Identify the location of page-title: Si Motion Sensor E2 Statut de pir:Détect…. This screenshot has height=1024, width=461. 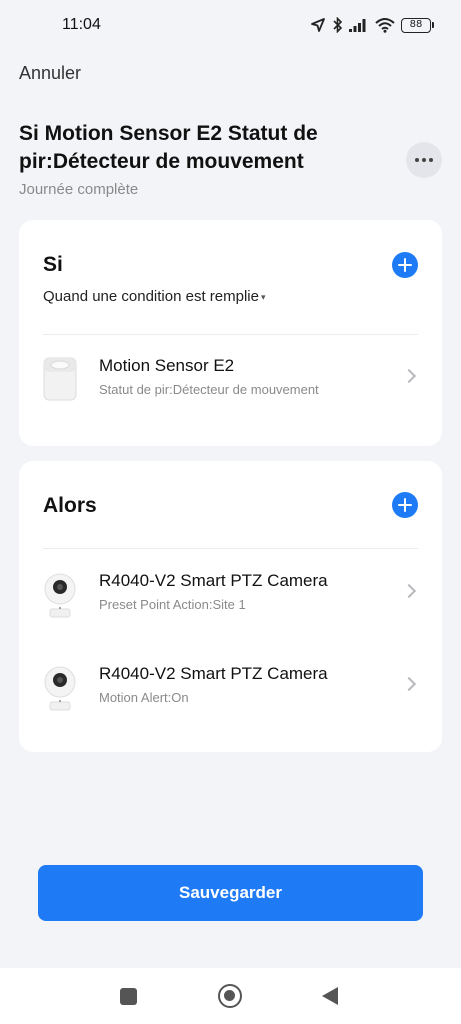
(168, 147).